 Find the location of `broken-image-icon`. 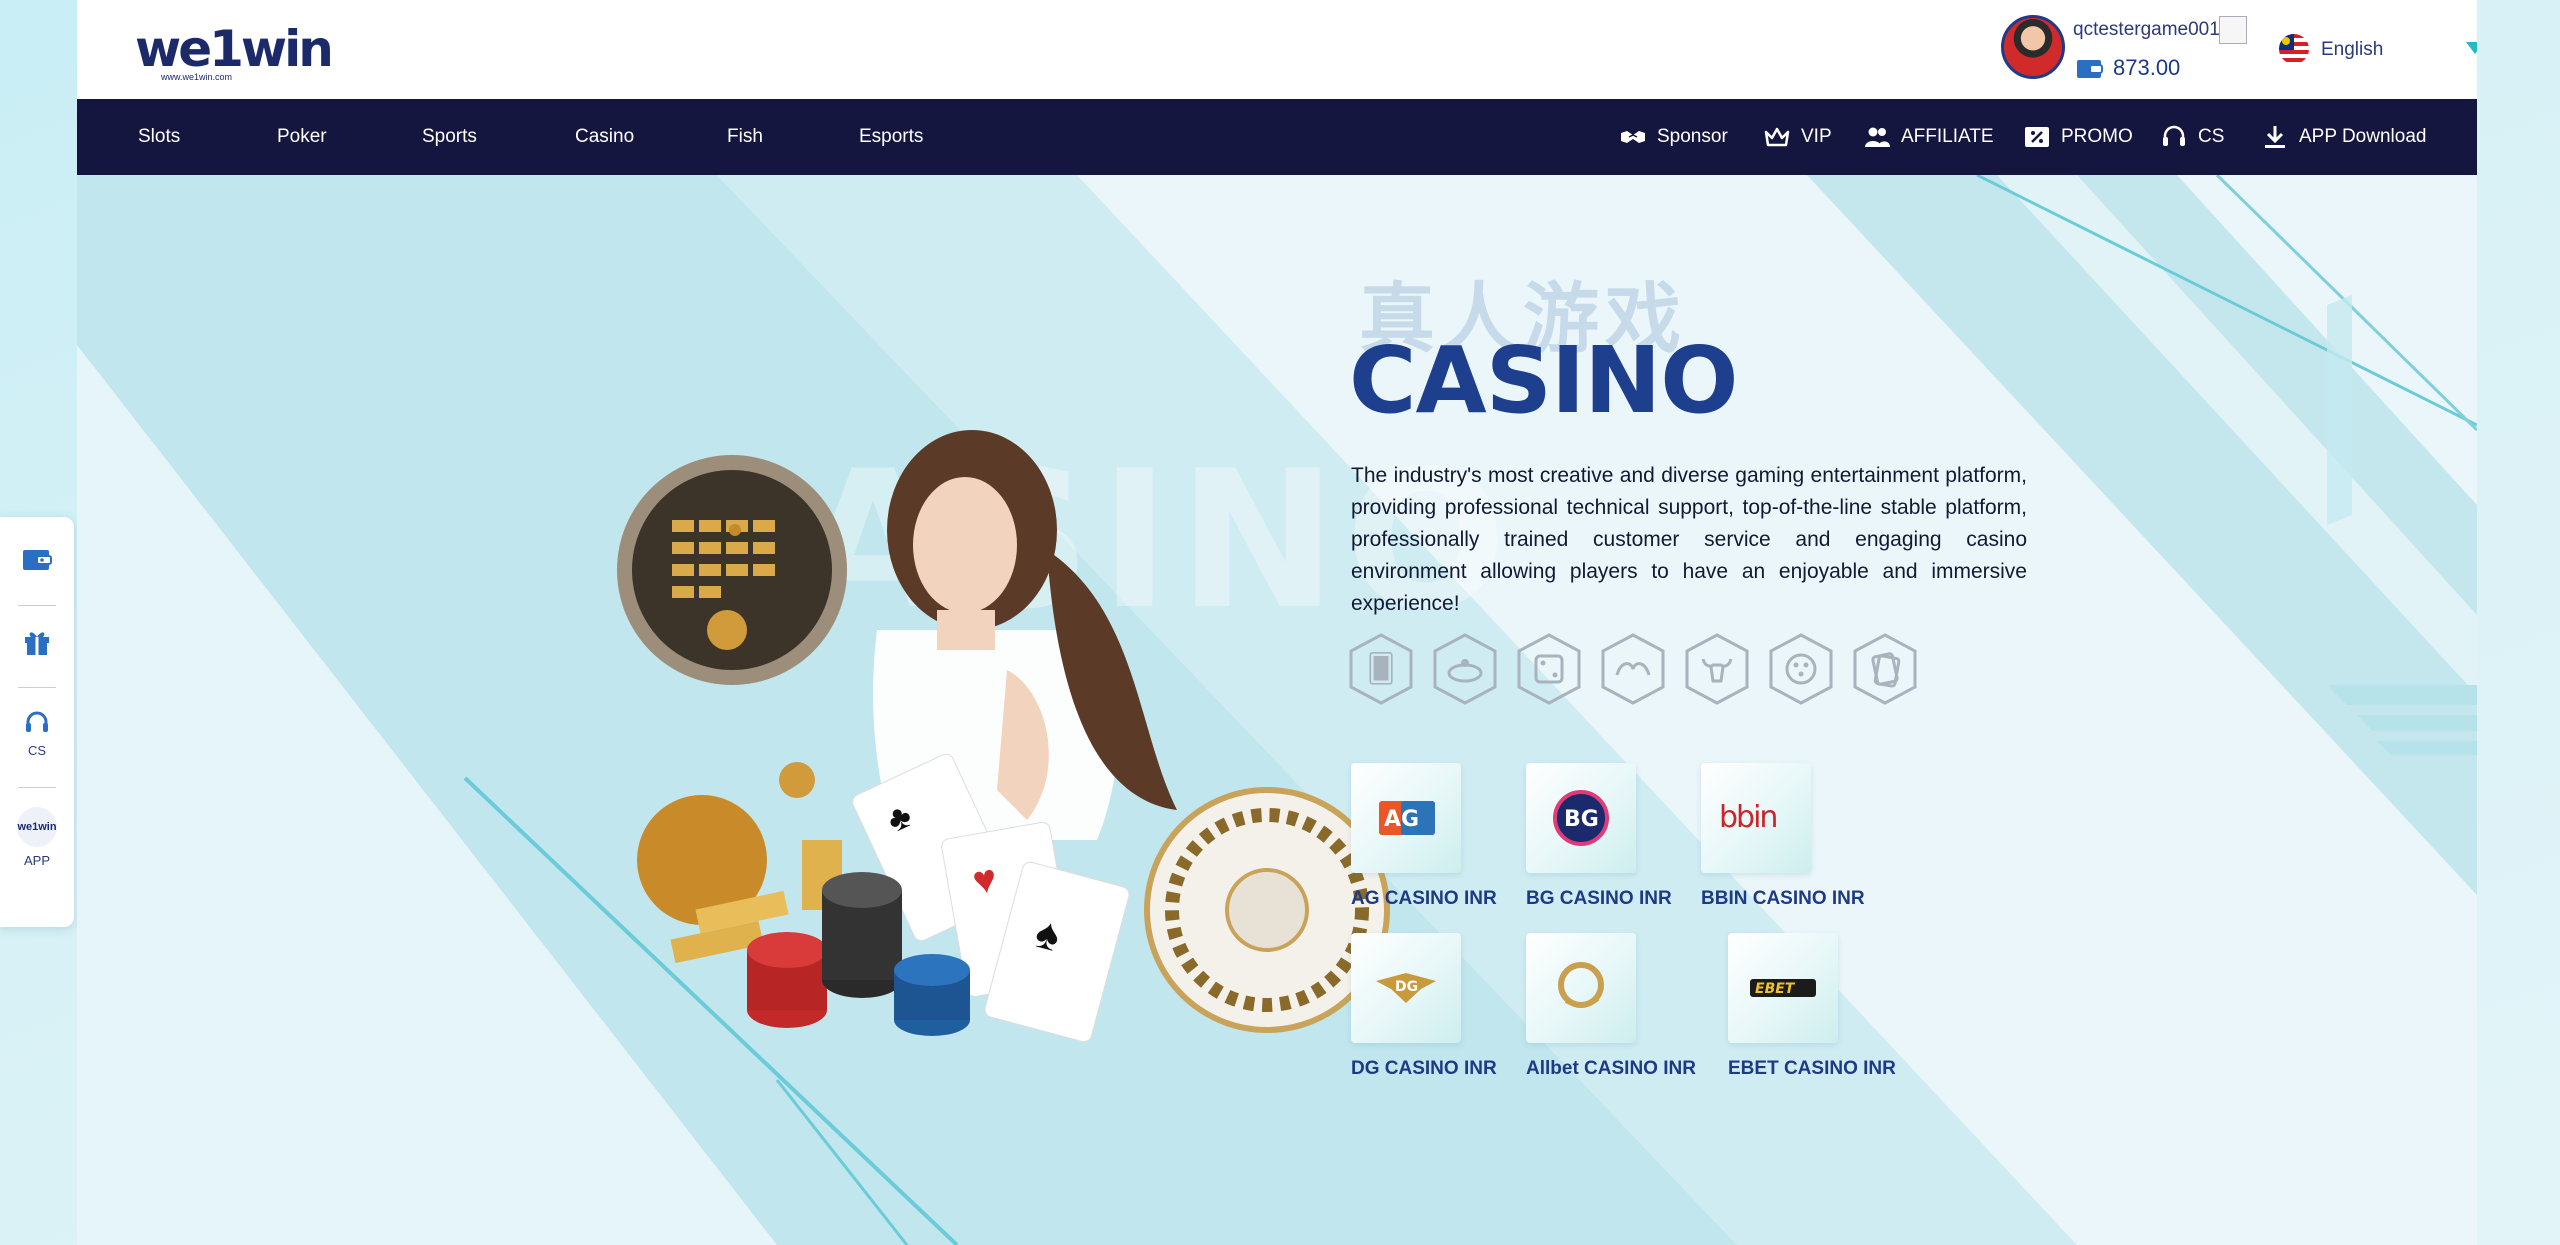

broken-image-icon is located at coordinates (2233, 30).